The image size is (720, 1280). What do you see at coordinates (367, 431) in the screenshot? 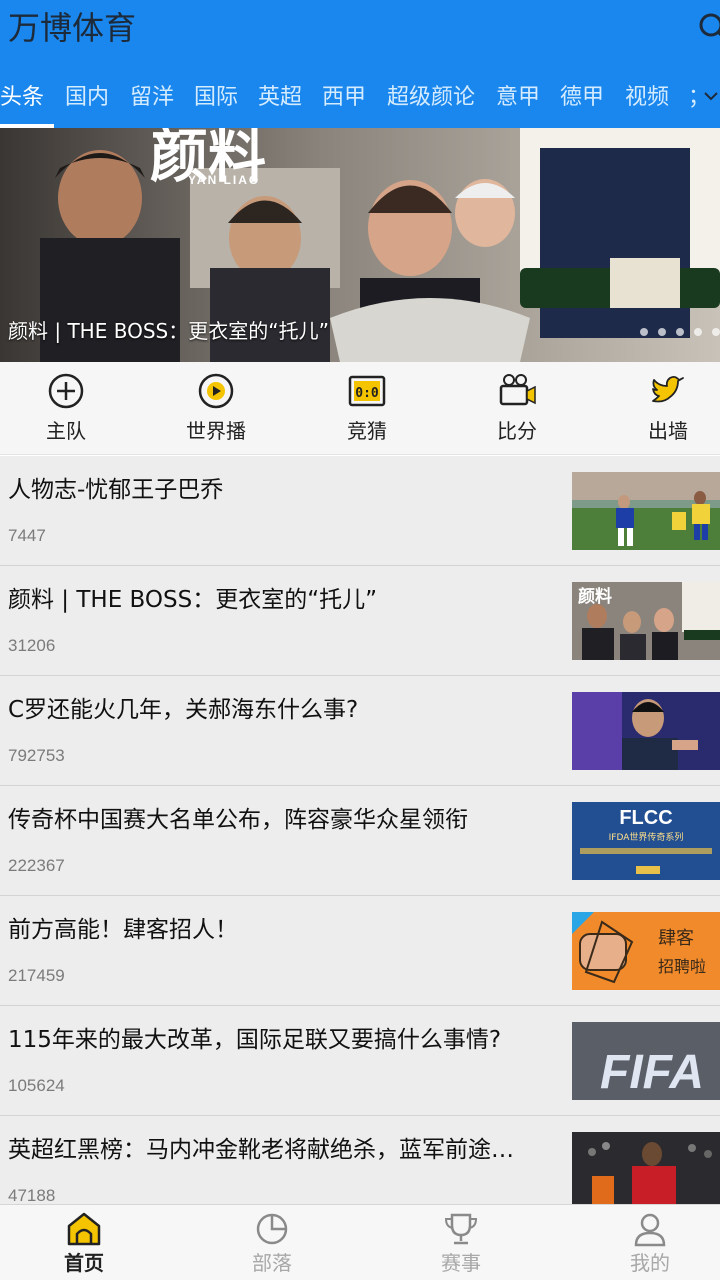
I see `quick-label: 竞猜` at bounding box center [367, 431].